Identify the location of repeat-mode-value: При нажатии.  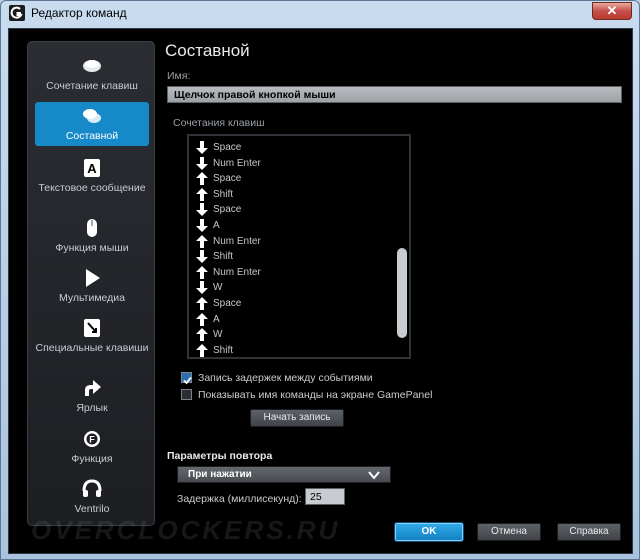
(220, 474).